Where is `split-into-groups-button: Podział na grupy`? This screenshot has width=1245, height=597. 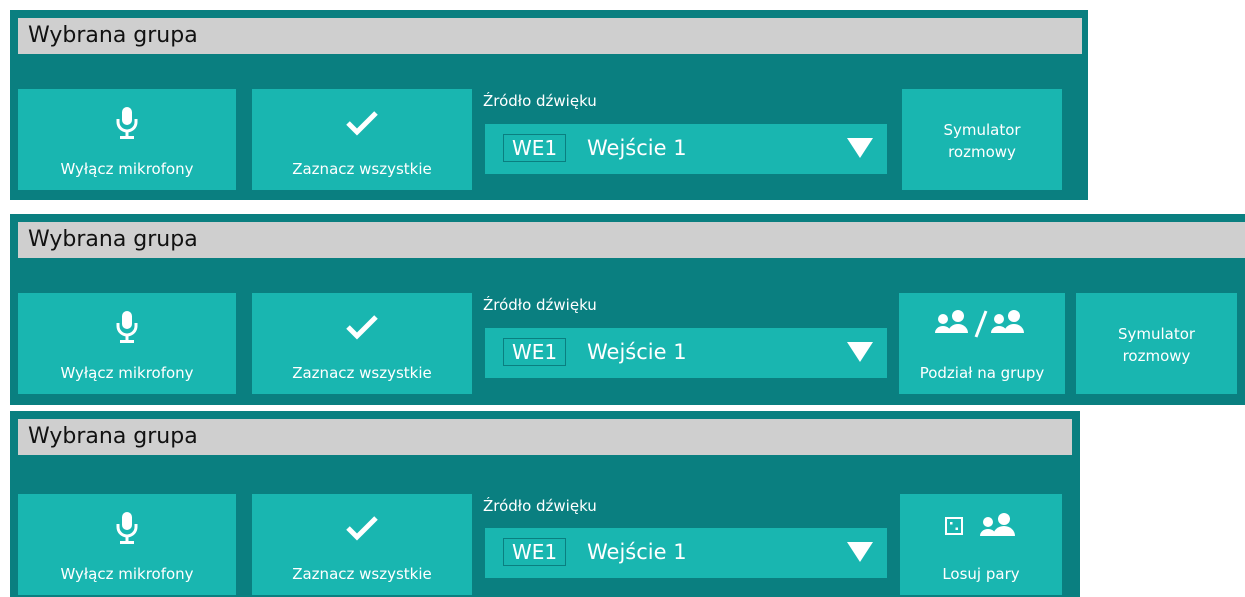 split-into-groups-button: Podział na grupy is located at coordinates (982, 343).